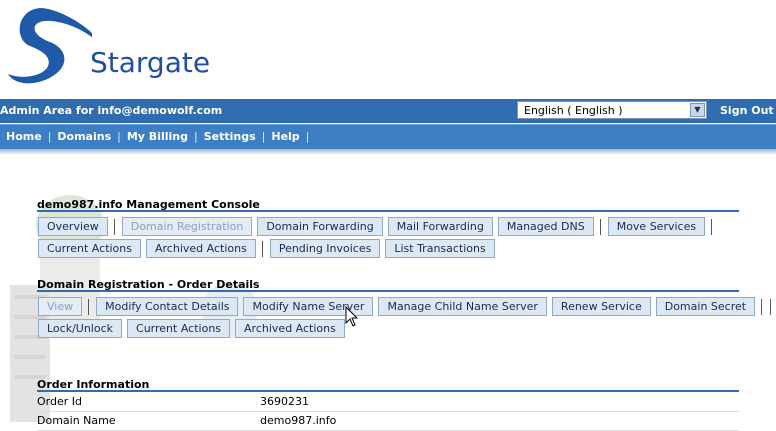 The width and height of the screenshot is (776, 431). What do you see at coordinates (747, 110) in the screenshot?
I see `sign-out-link: Sign Out` at bounding box center [747, 110].